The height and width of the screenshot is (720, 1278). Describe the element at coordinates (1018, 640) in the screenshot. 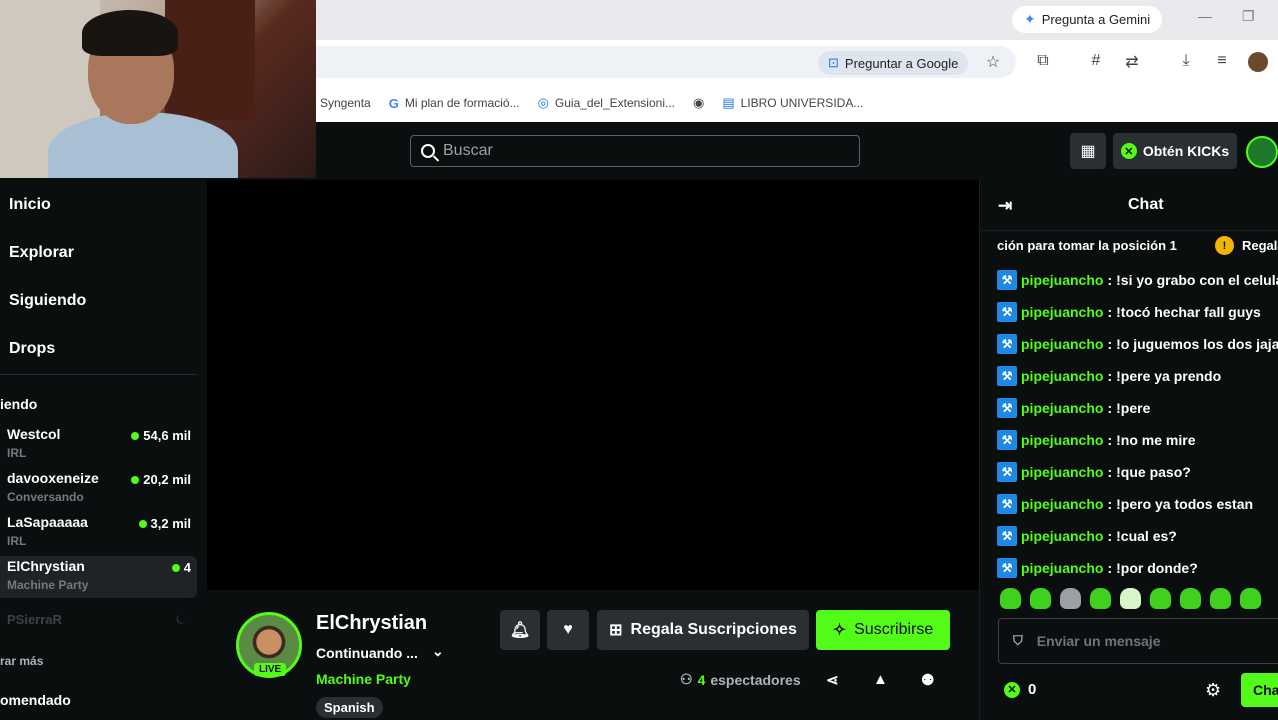

I see `shield-icon: ⛉` at that location.